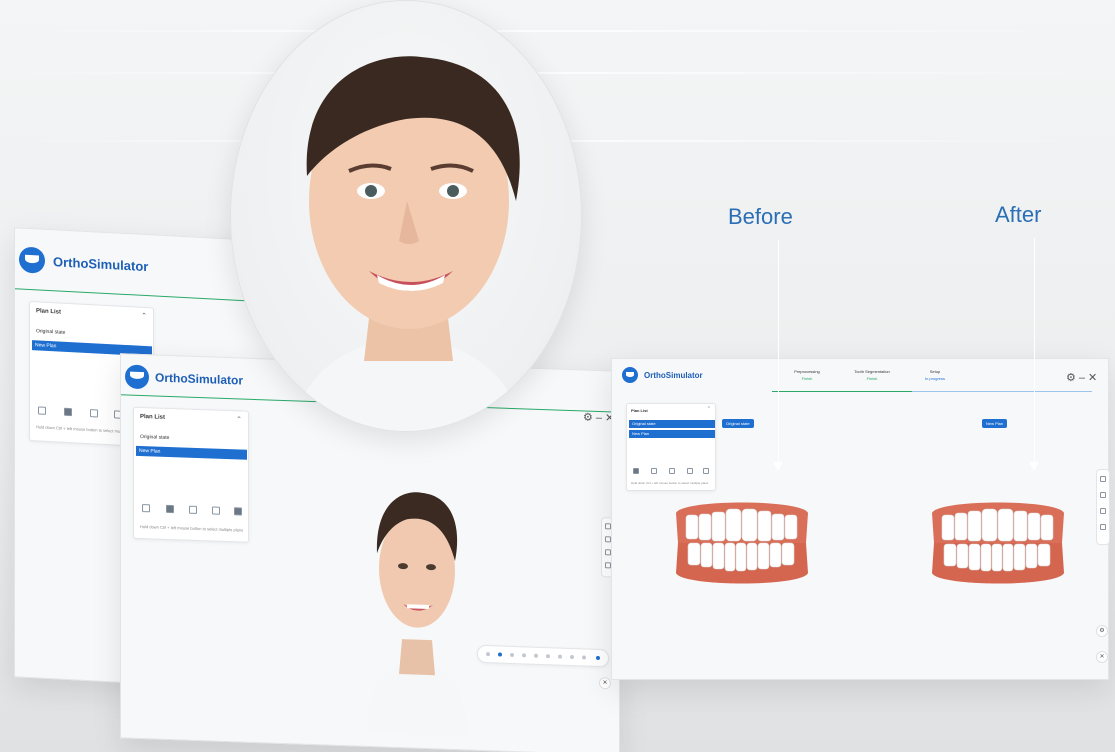 The height and width of the screenshot is (752, 1115). Describe the element at coordinates (1018, 214) in the screenshot. I see `after-label: After` at that location.